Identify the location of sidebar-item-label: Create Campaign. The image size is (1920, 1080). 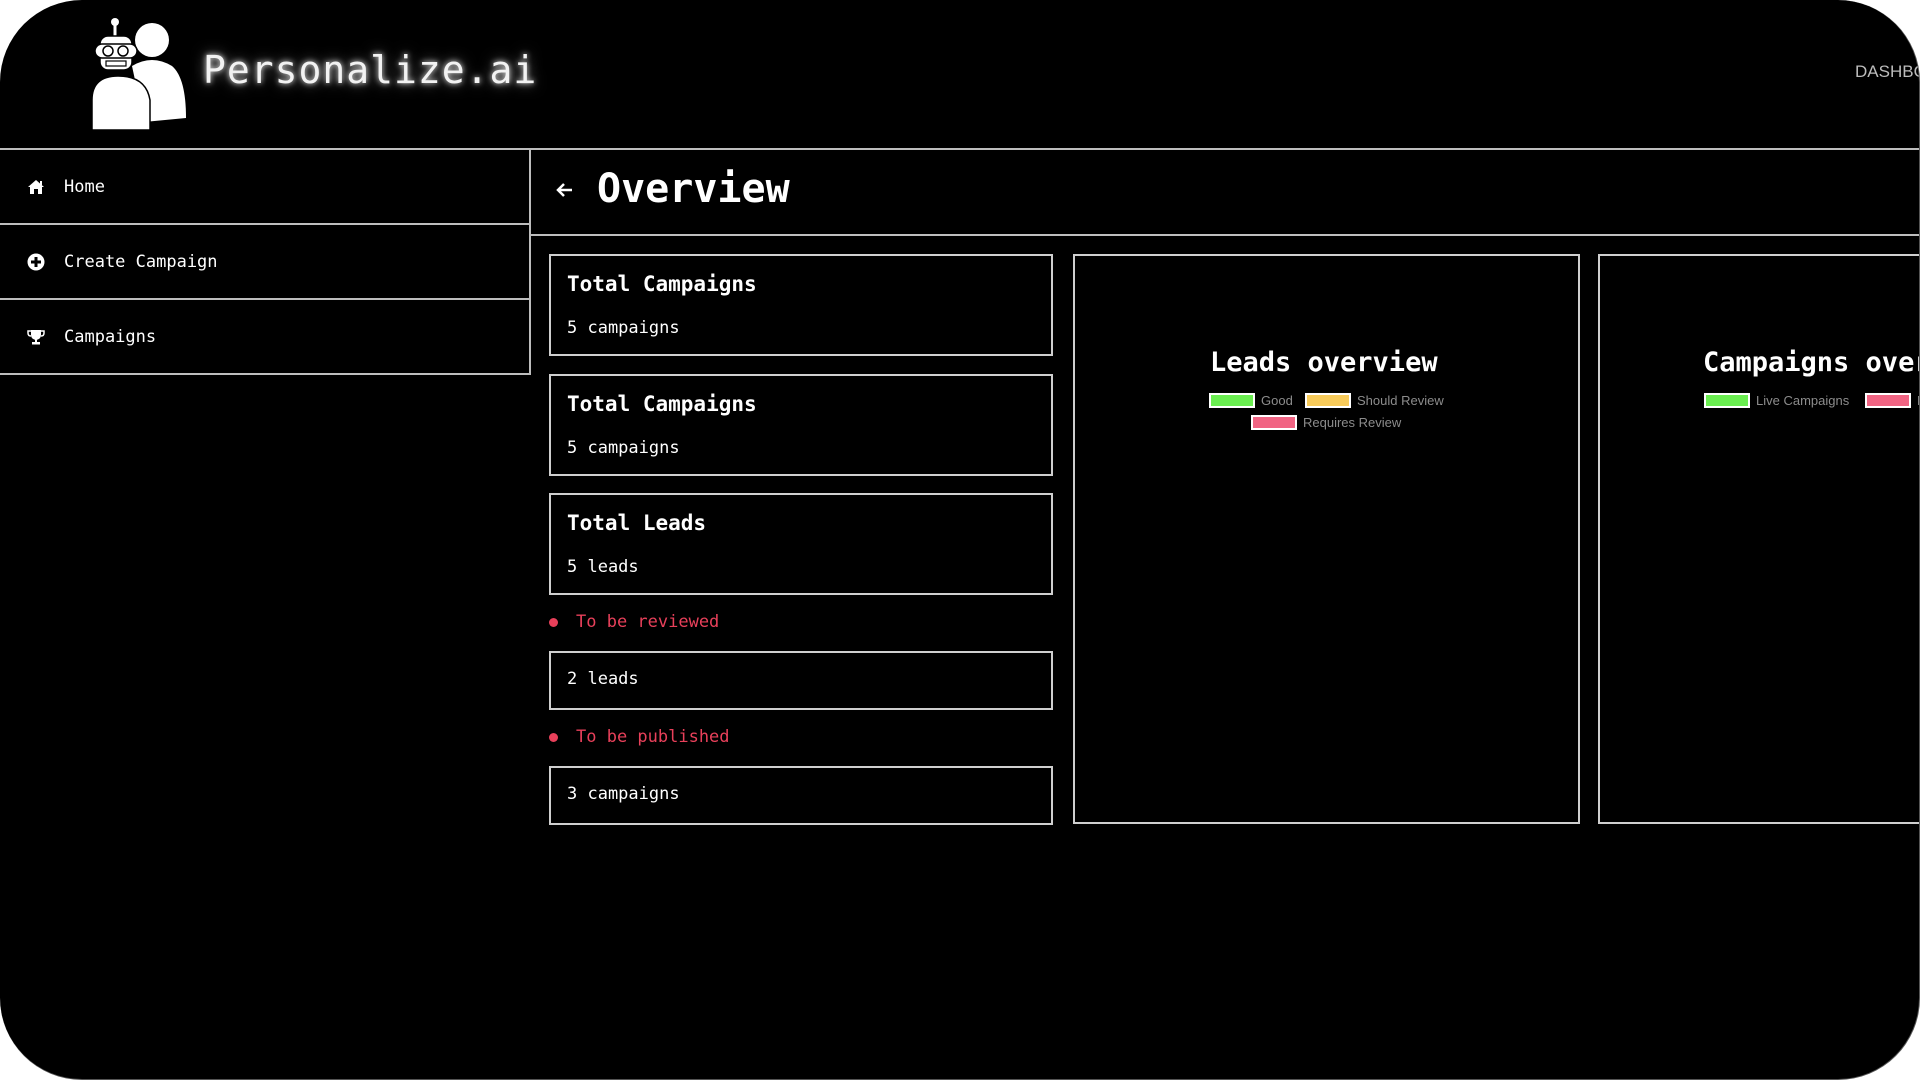
(141, 261).